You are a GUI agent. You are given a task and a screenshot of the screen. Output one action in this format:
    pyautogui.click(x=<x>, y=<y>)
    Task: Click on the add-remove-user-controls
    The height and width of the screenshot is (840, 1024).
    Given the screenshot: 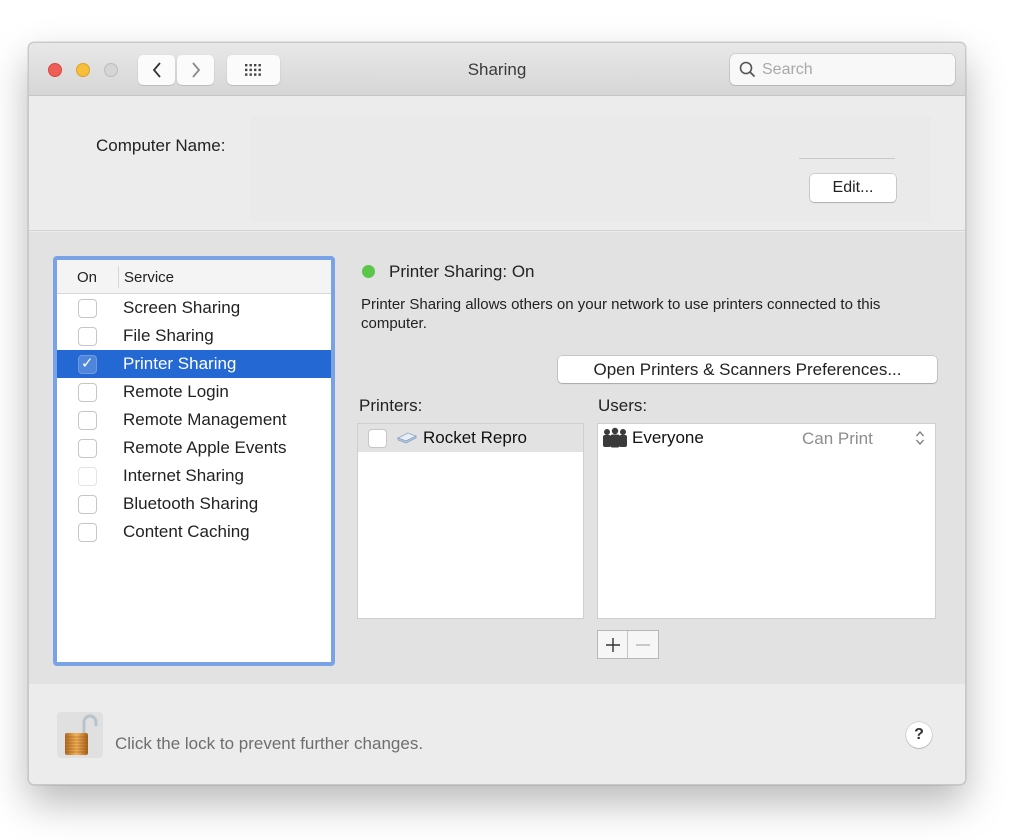 What is the action you would take?
    pyautogui.click(x=628, y=644)
    